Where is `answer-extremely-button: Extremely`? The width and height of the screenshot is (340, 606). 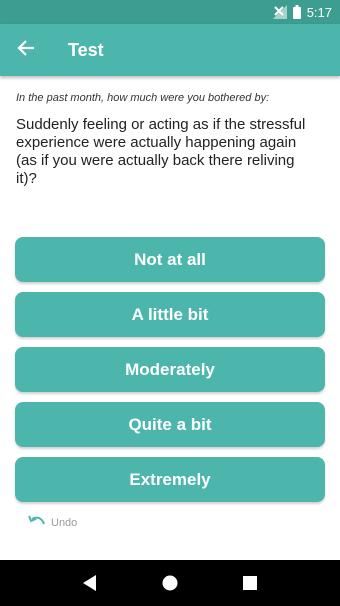
answer-extremely-button: Extremely is located at coordinates (170, 479).